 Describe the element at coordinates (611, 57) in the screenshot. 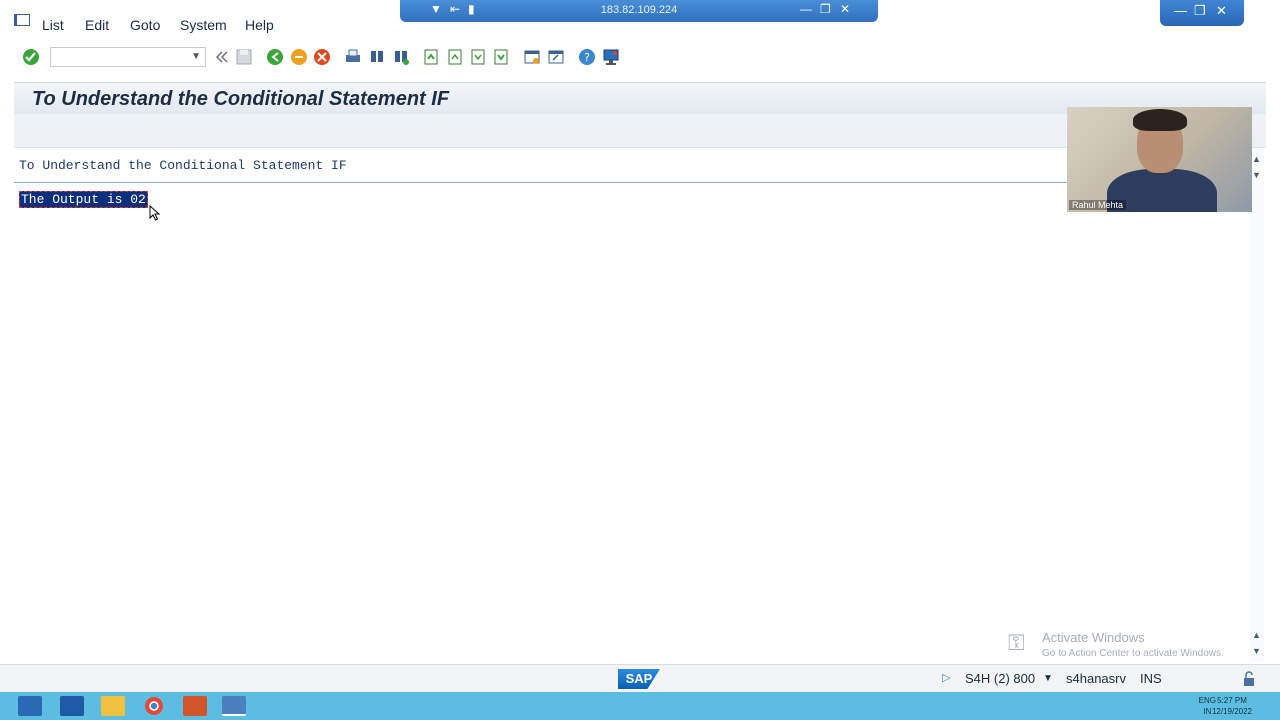

I see `customize-layout-icon` at that location.